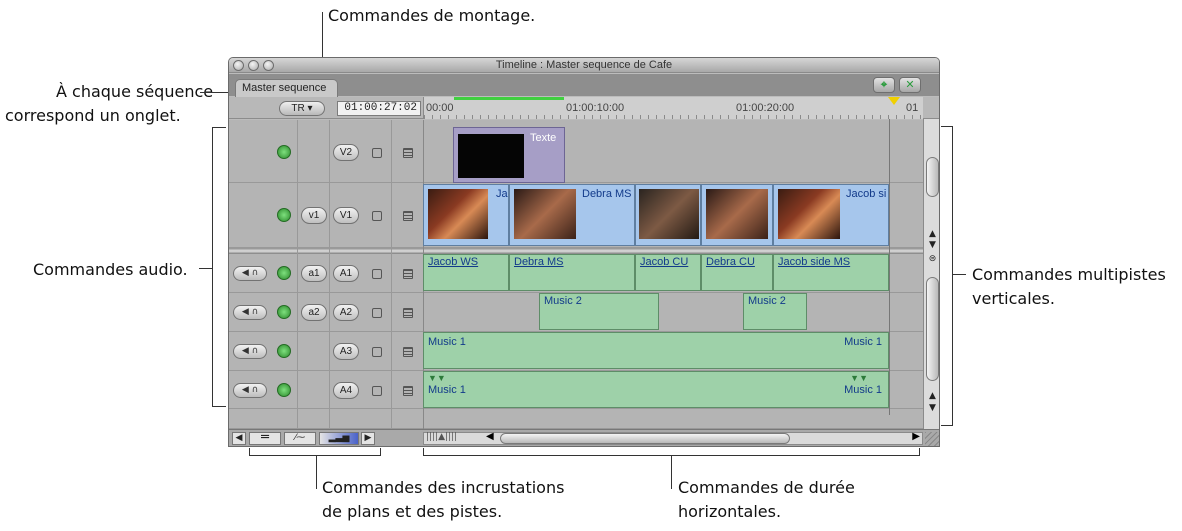 The width and height of the screenshot is (1182, 531). I want to click on horizontal-duration-scroller: ||||▲|||| ◀ ▶, so click(673, 438).